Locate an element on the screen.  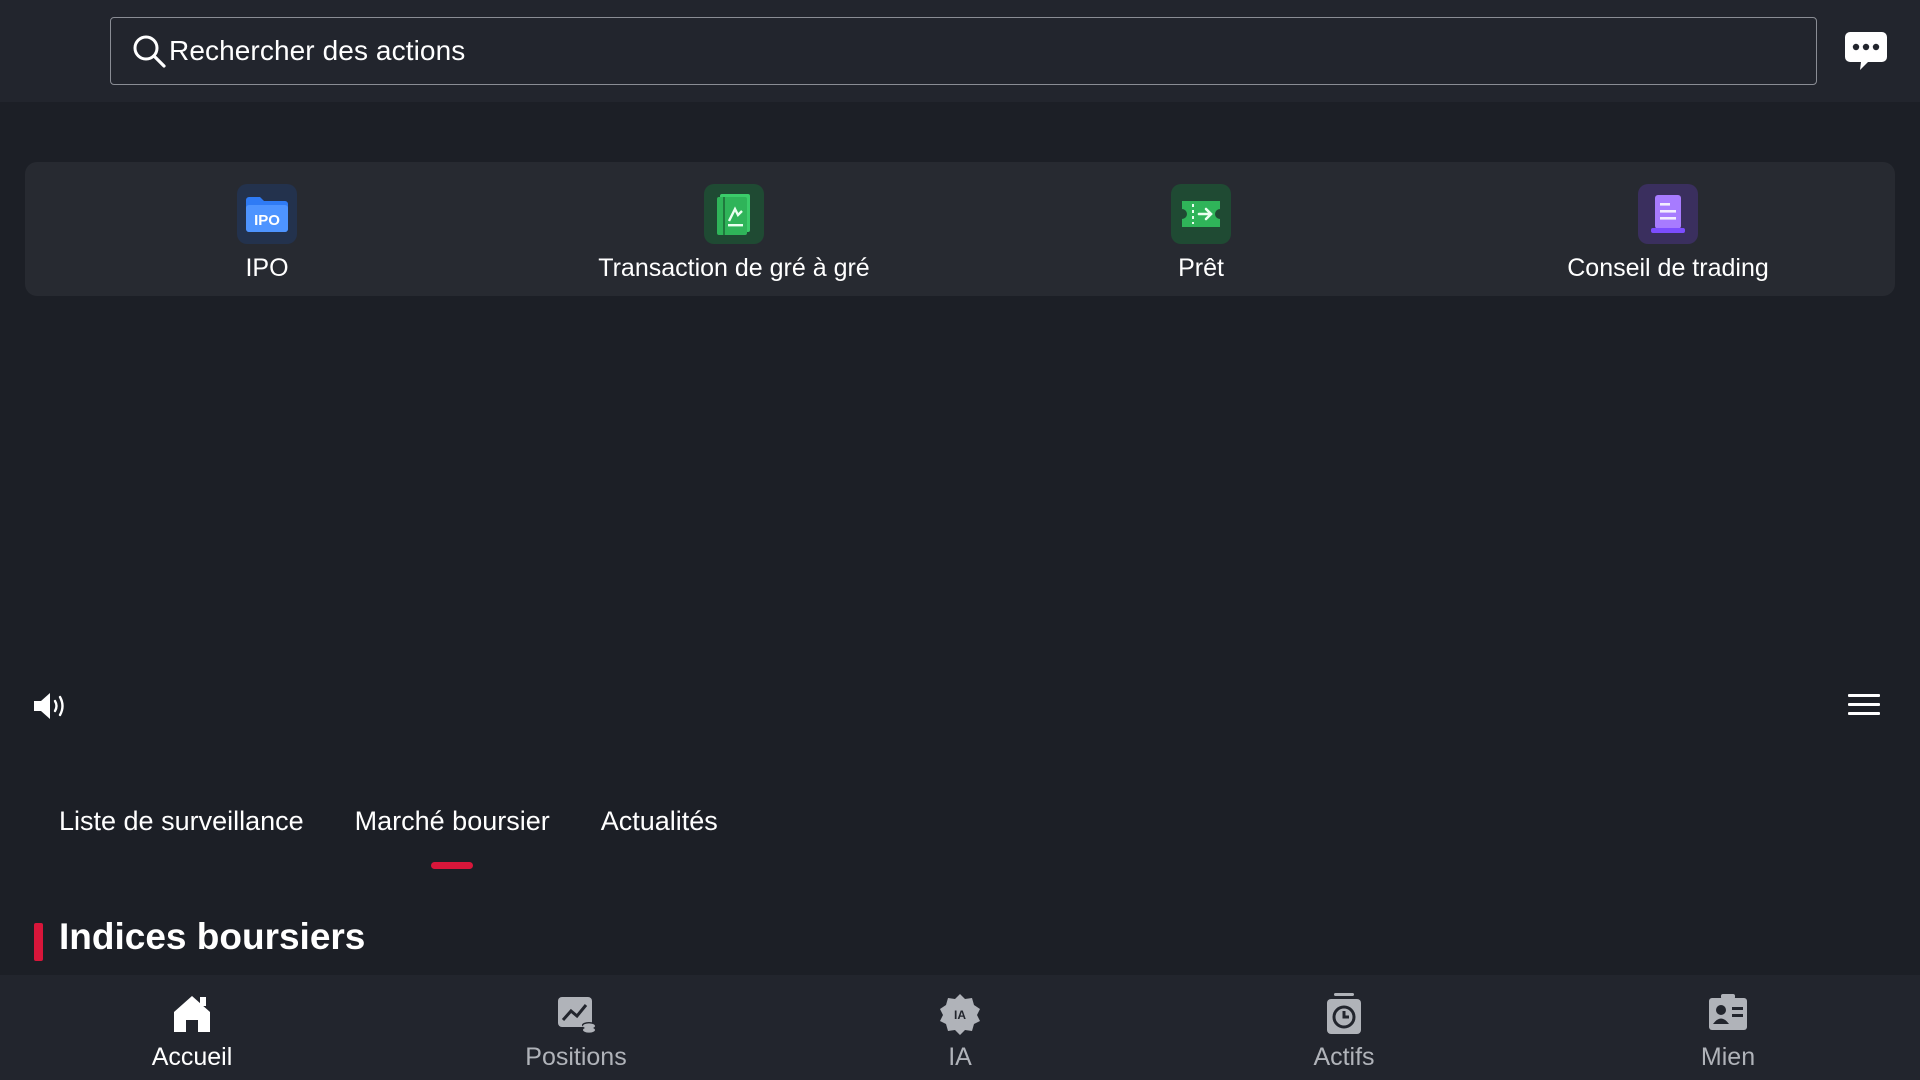
top-bar: Rechercher des actions is located at coordinates (960, 51).